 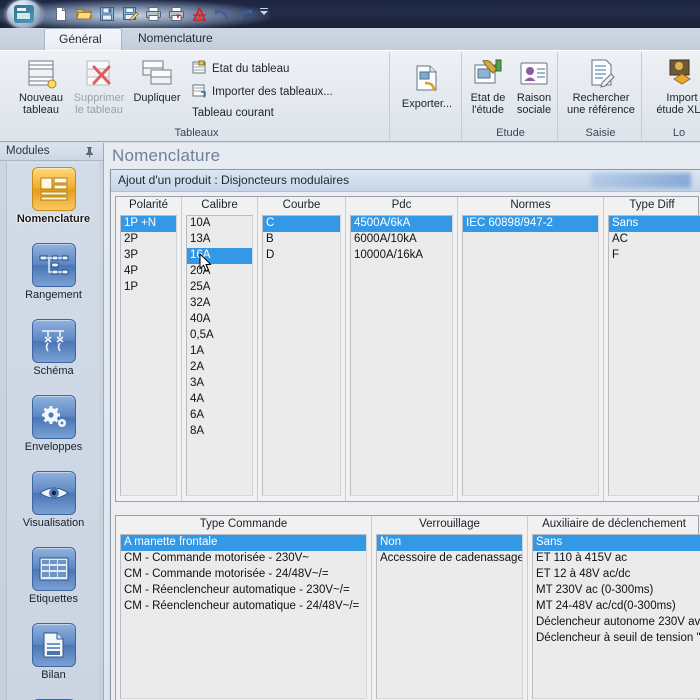 I want to click on list-item: 25A, so click(x=219, y=288).